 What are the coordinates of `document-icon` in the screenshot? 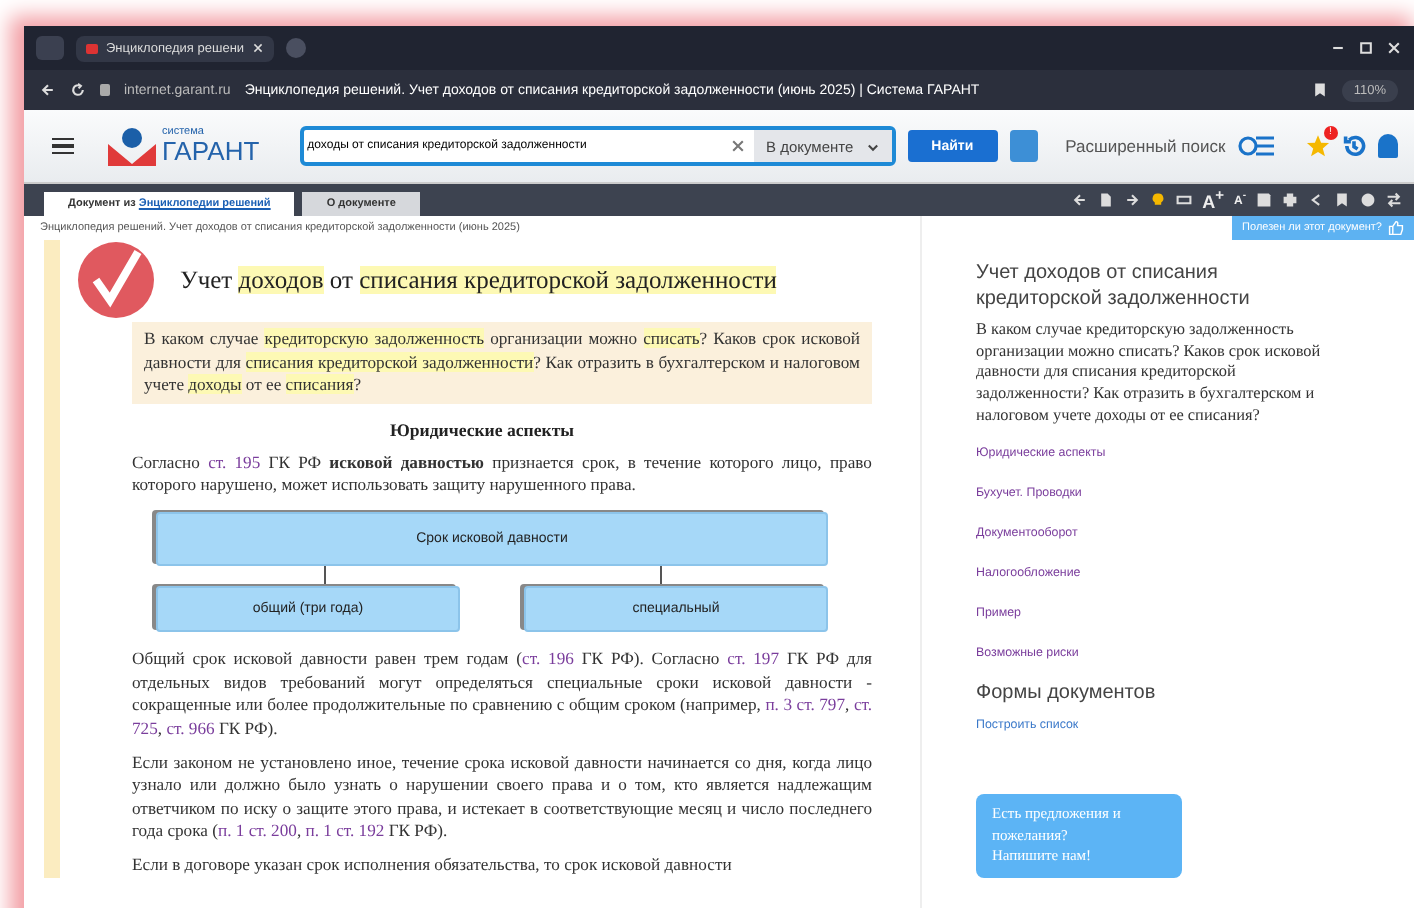 It's located at (1106, 200).